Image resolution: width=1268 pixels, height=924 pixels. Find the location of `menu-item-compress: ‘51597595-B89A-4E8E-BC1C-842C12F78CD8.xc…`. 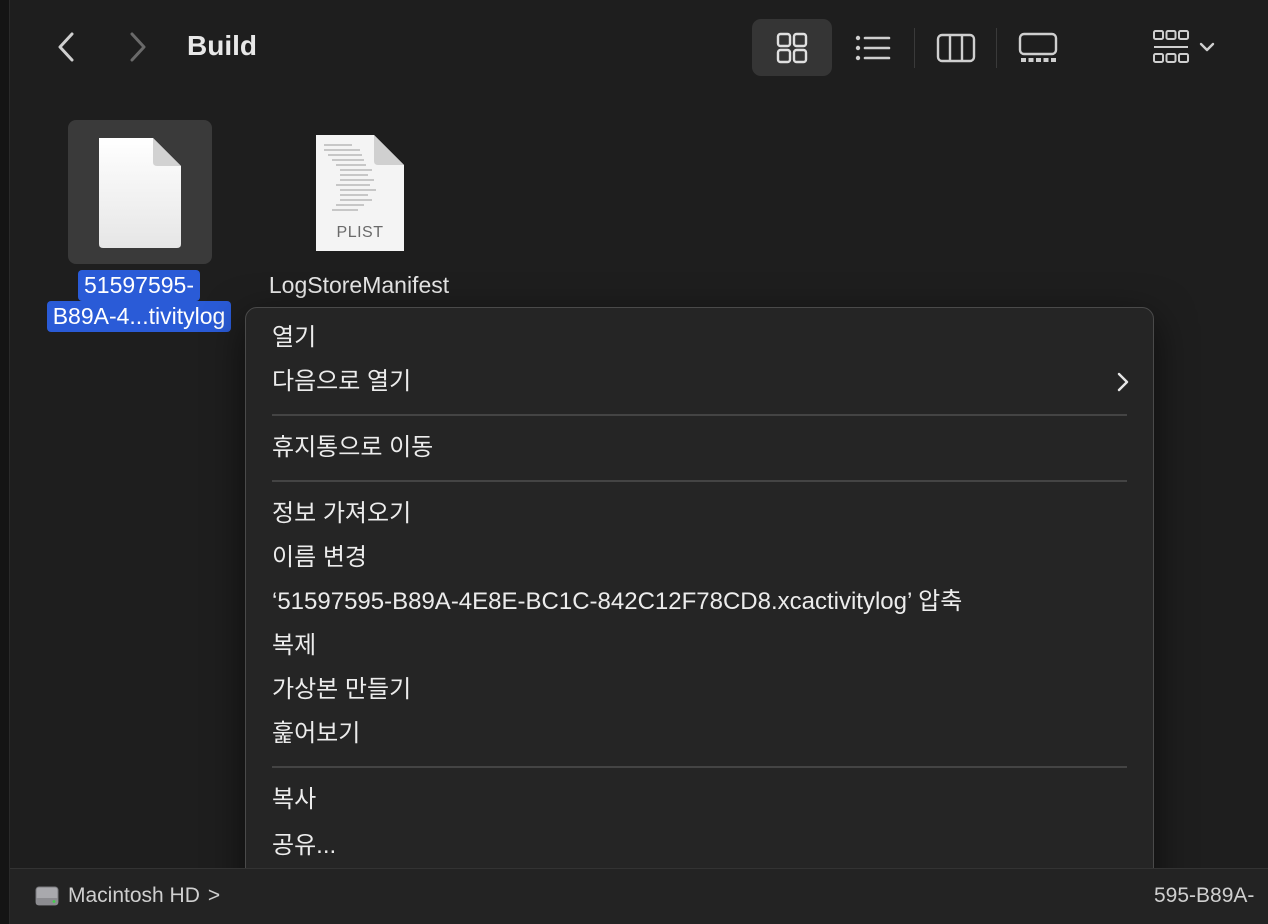

menu-item-compress: ‘51597595-B89A-4E8E-BC1C-842C12F78CD8.xc… is located at coordinates (702, 602).